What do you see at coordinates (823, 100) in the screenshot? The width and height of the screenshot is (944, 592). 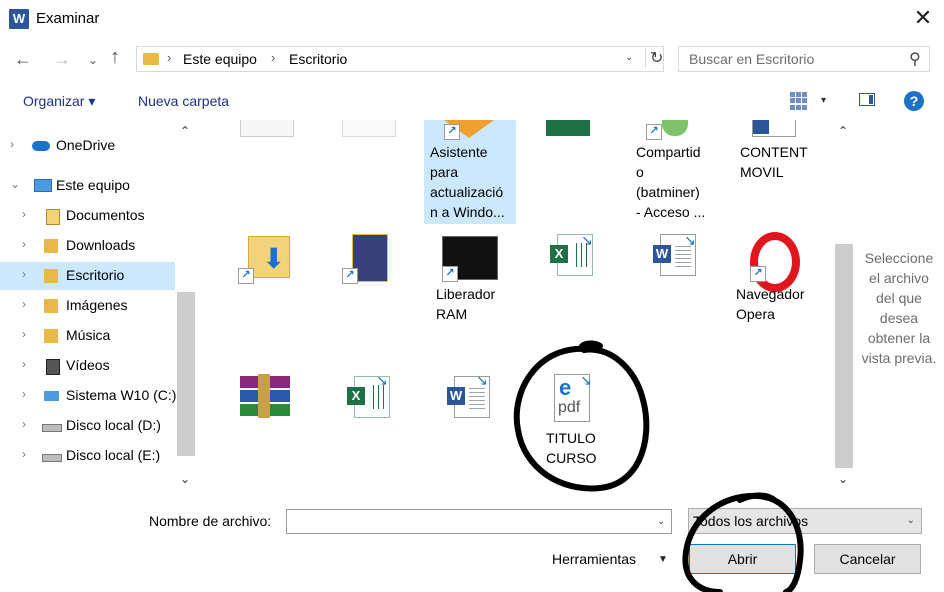 I see `view-dropdown-icon: ▾` at bounding box center [823, 100].